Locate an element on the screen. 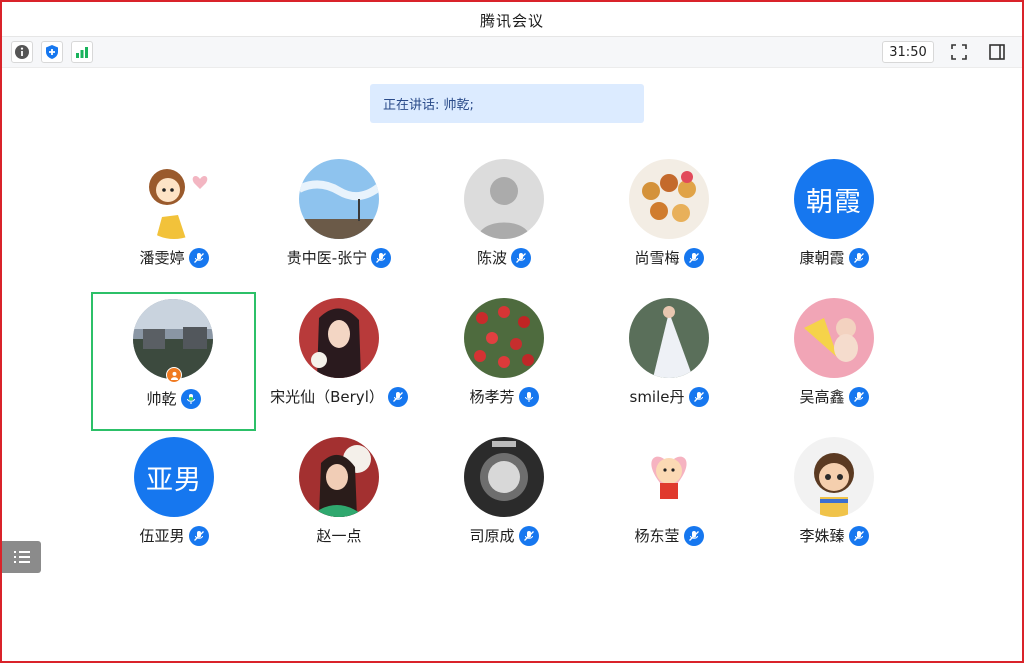 The image size is (1024, 663). window-title: 腾讯会议 is located at coordinates (511, 21).